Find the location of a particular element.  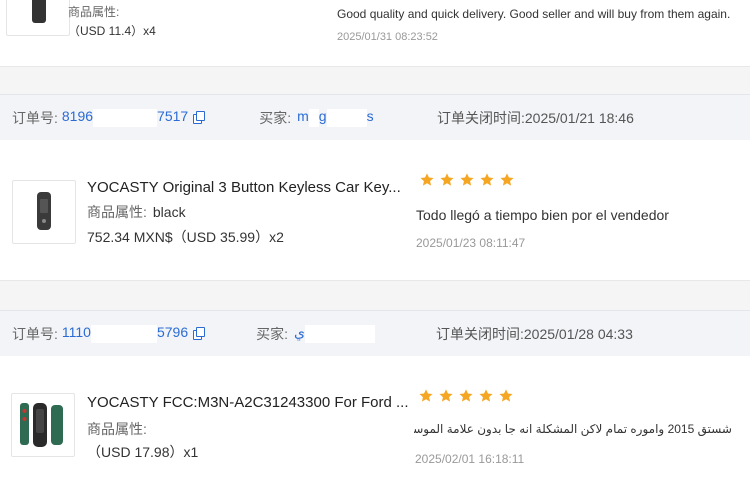

product-attributes: 商品属性: black is located at coordinates (136, 212).